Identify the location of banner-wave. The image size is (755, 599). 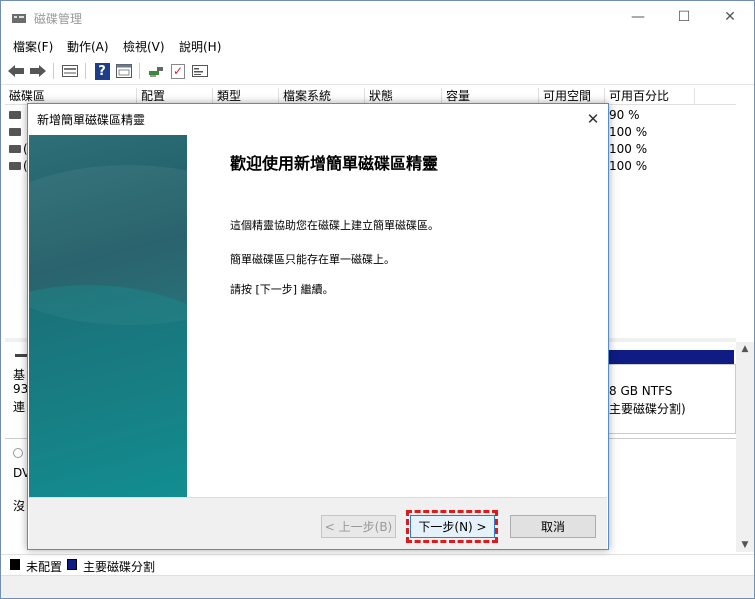
(108, 391).